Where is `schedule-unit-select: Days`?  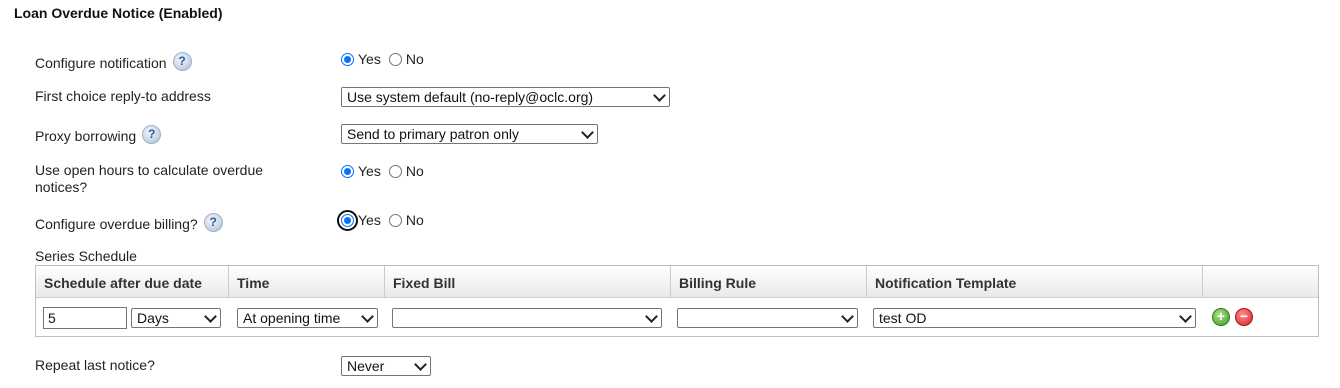
schedule-unit-select: Days is located at coordinates (176, 318).